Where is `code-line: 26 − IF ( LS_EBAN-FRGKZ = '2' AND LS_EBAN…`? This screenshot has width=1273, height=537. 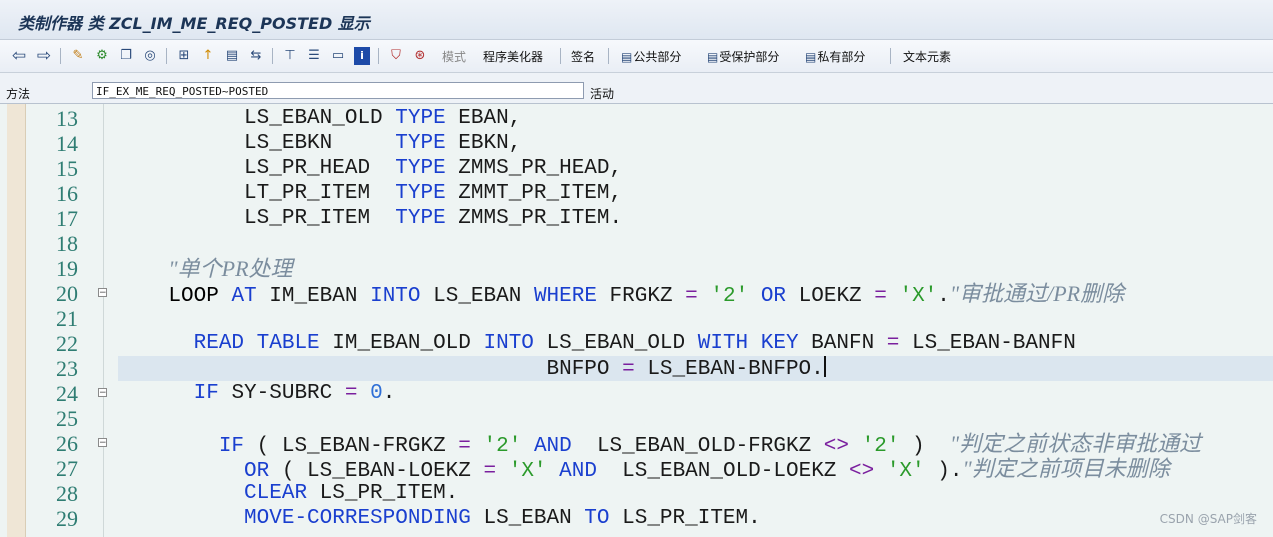 code-line: 26 − IF ( LS_EBAN-FRGKZ = '2' AND LS_EBAN… is located at coordinates (636, 445).